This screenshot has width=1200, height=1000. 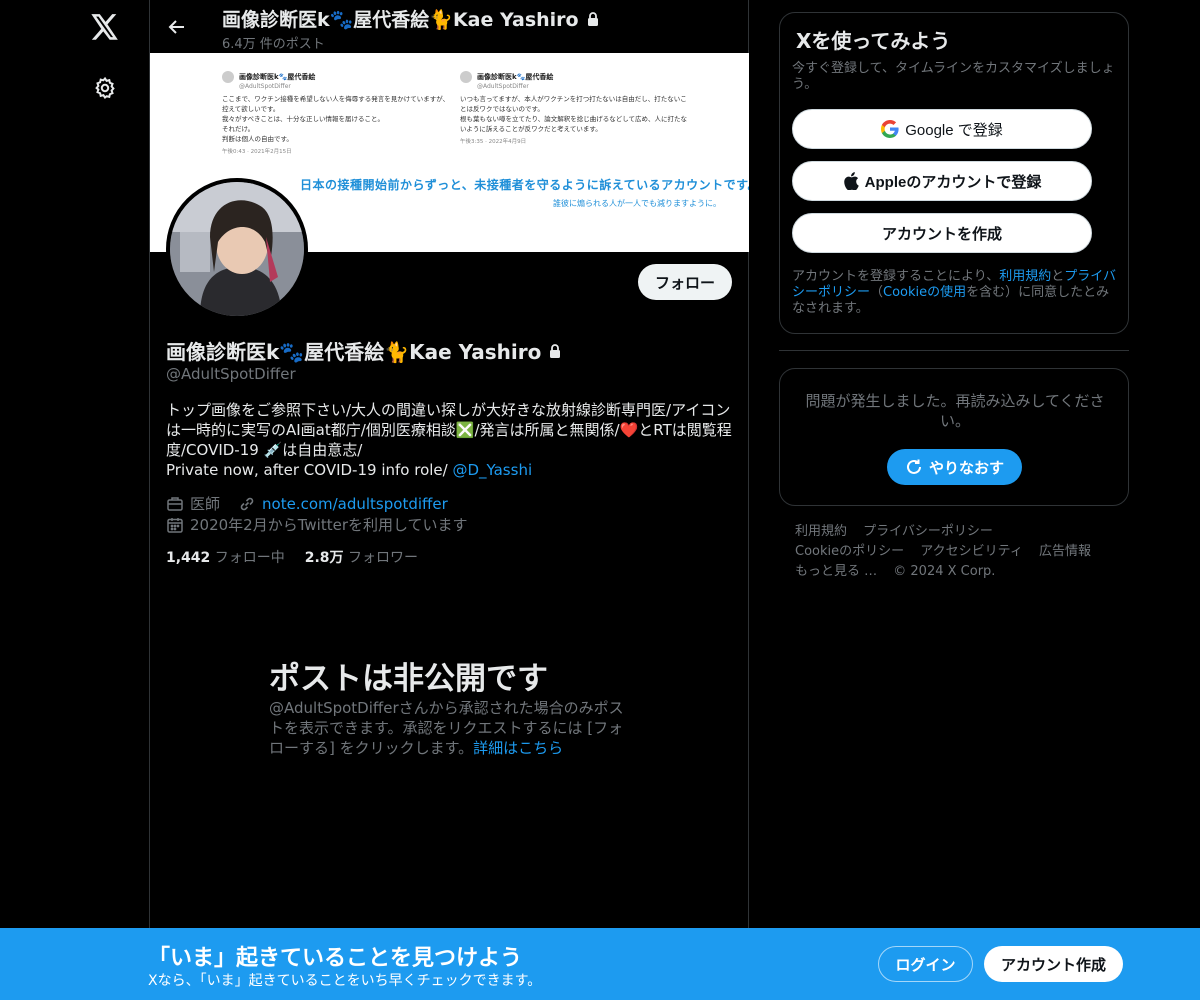 I want to click on following-count: 1,442, so click(x=188, y=558).